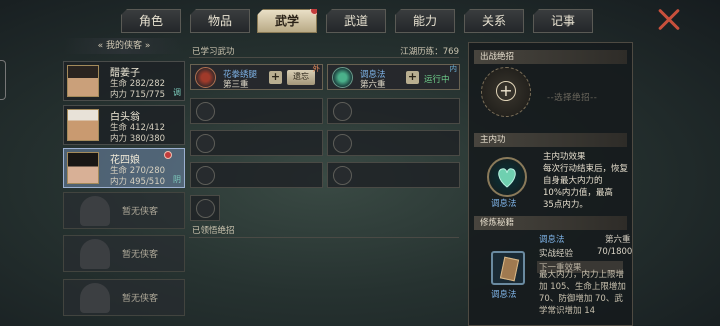 Image resolution: width=720 pixels, height=326 pixels. What do you see at coordinates (567, 311) in the screenshot?
I see `next-effect-line: 学常识增加 14` at bounding box center [567, 311].